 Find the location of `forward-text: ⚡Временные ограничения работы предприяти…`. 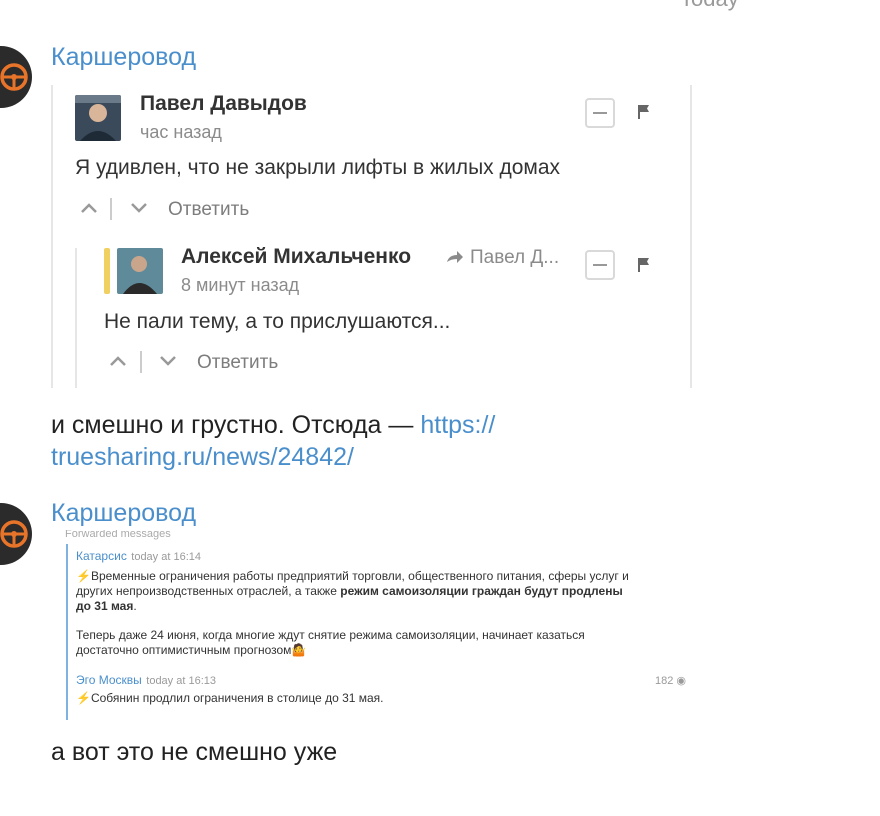

forward-text: ⚡Временные ограничения работы предприяти… is located at coordinates (352, 591).